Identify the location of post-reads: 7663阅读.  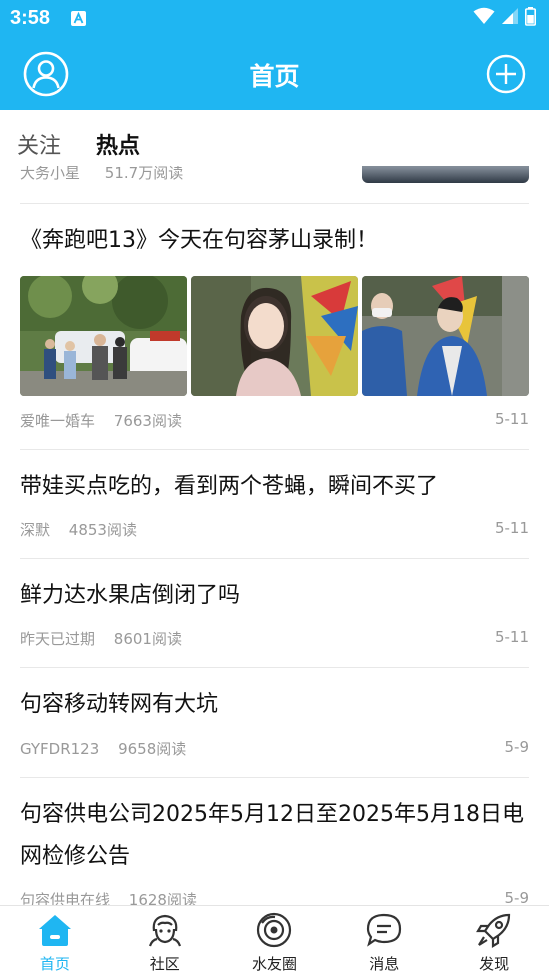
(147, 421).